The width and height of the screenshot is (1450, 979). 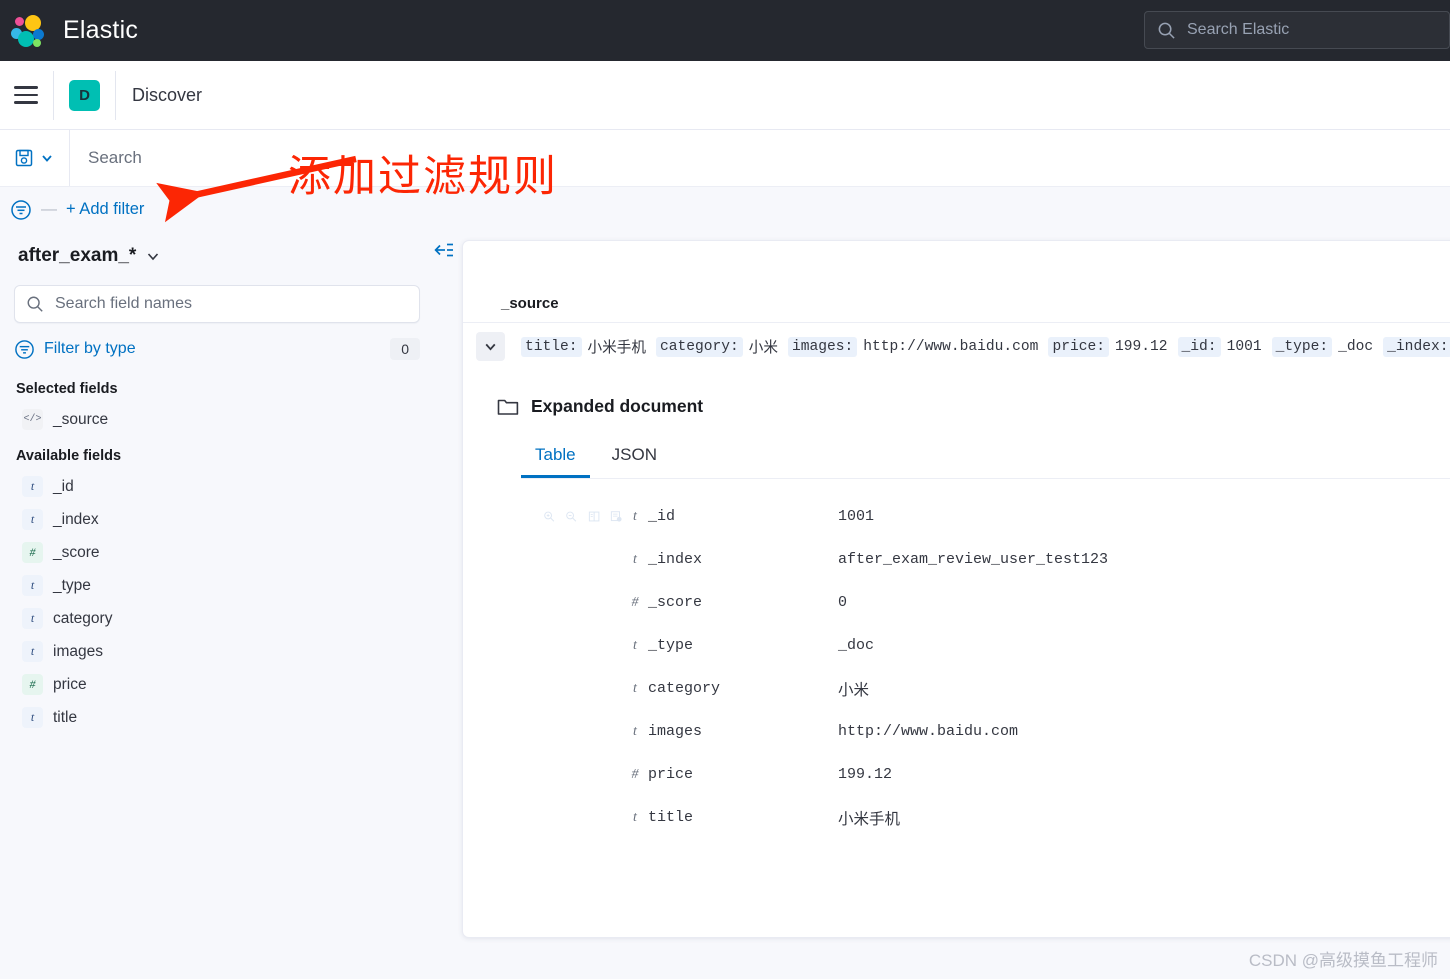 What do you see at coordinates (951, 346) in the screenshot?
I see `source-value-images: http://www.baidu.com` at bounding box center [951, 346].